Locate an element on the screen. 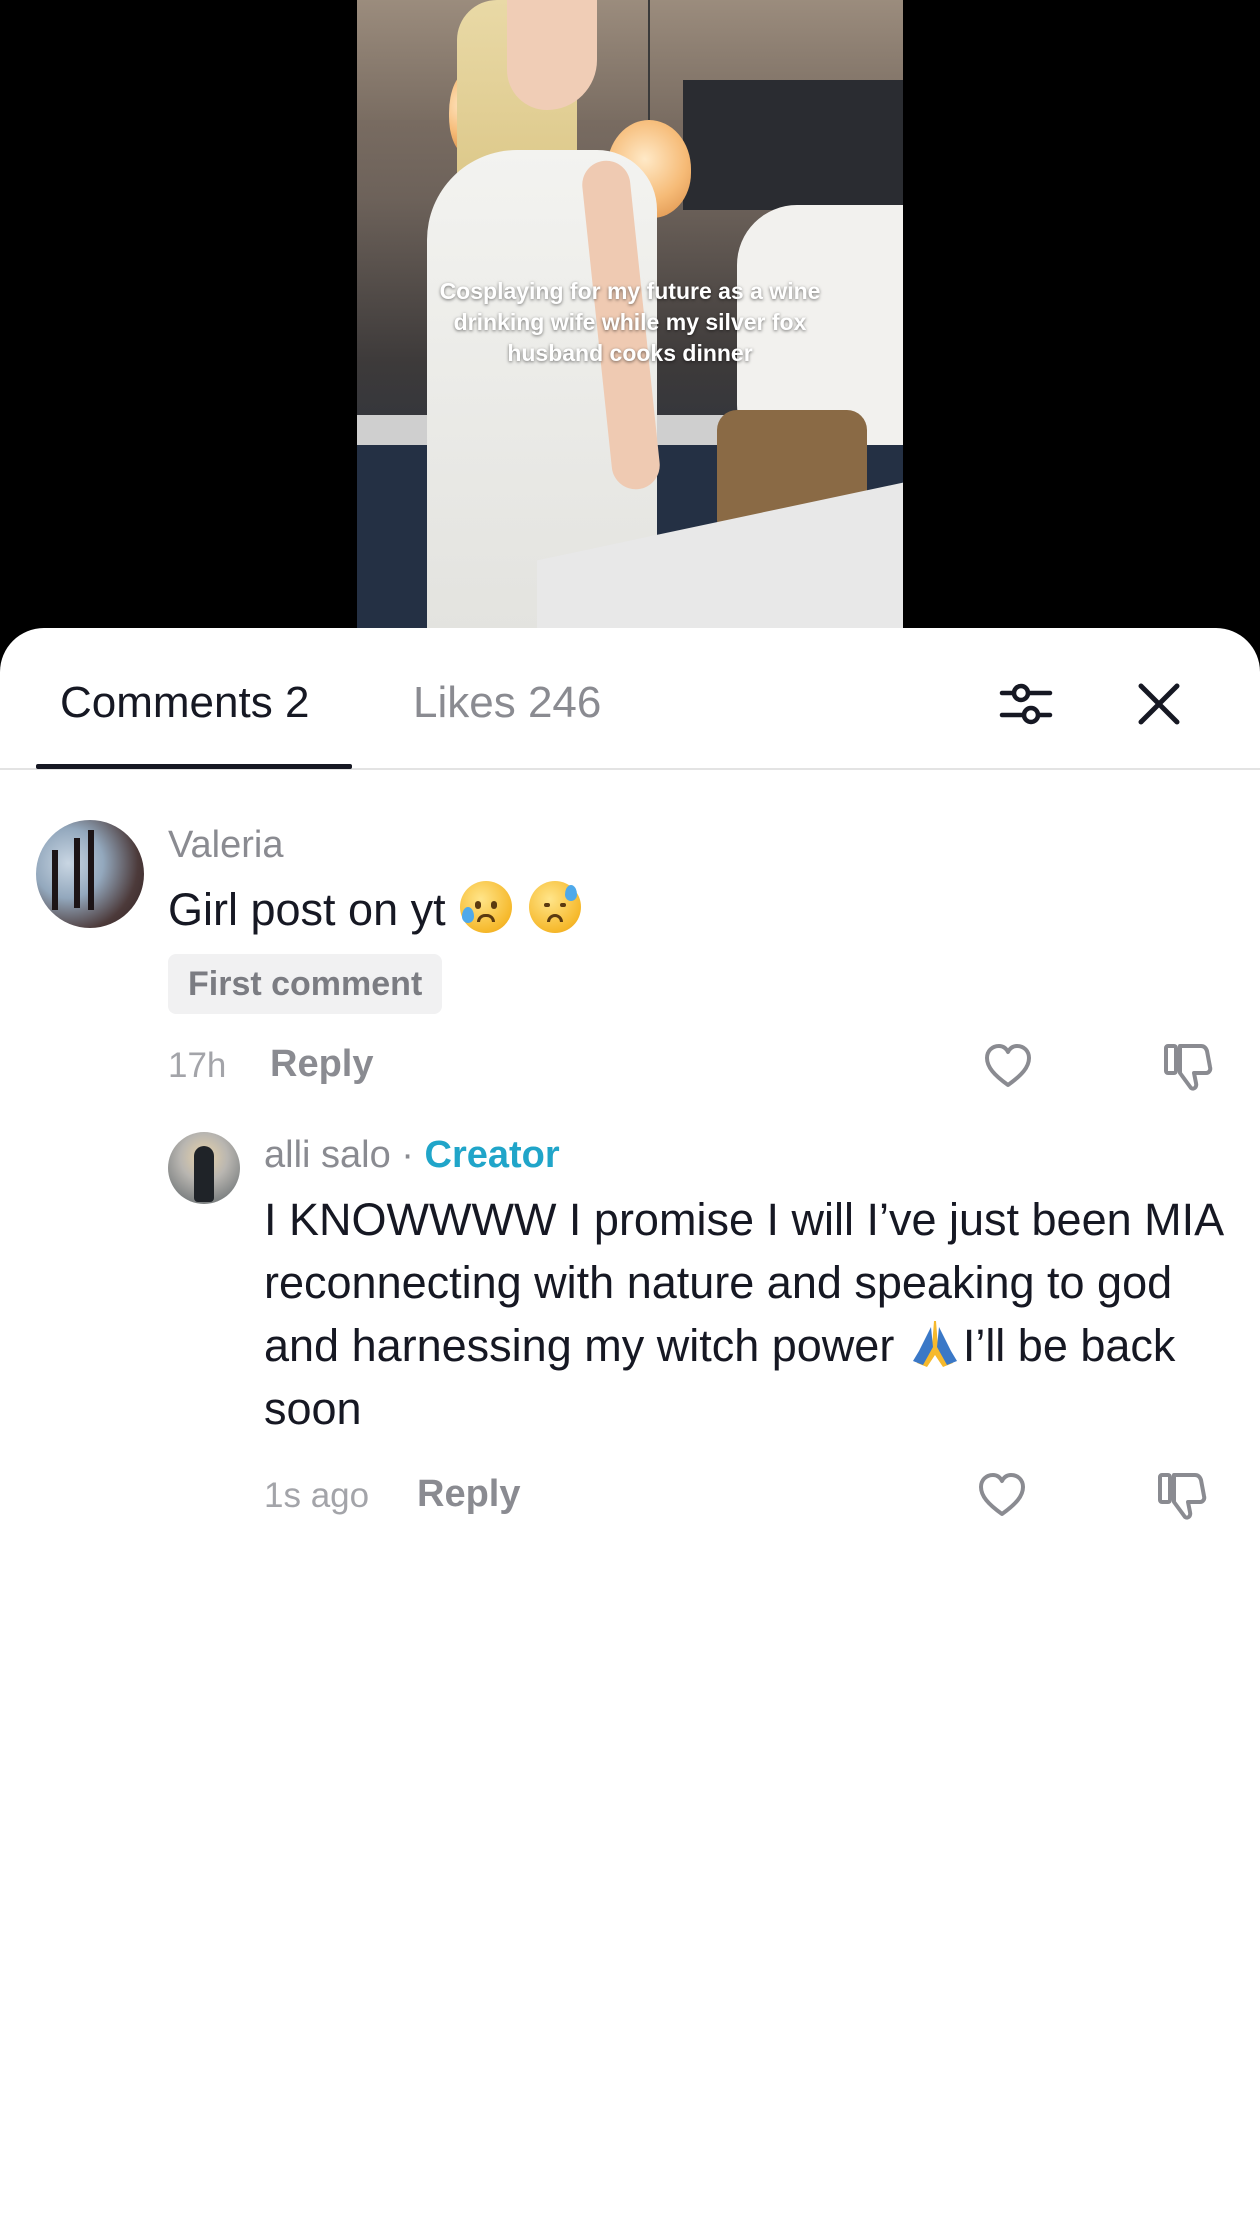 The width and height of the screenshot is (1260, 2240). comment-username: Valeria is located at coordinates (225, 845).